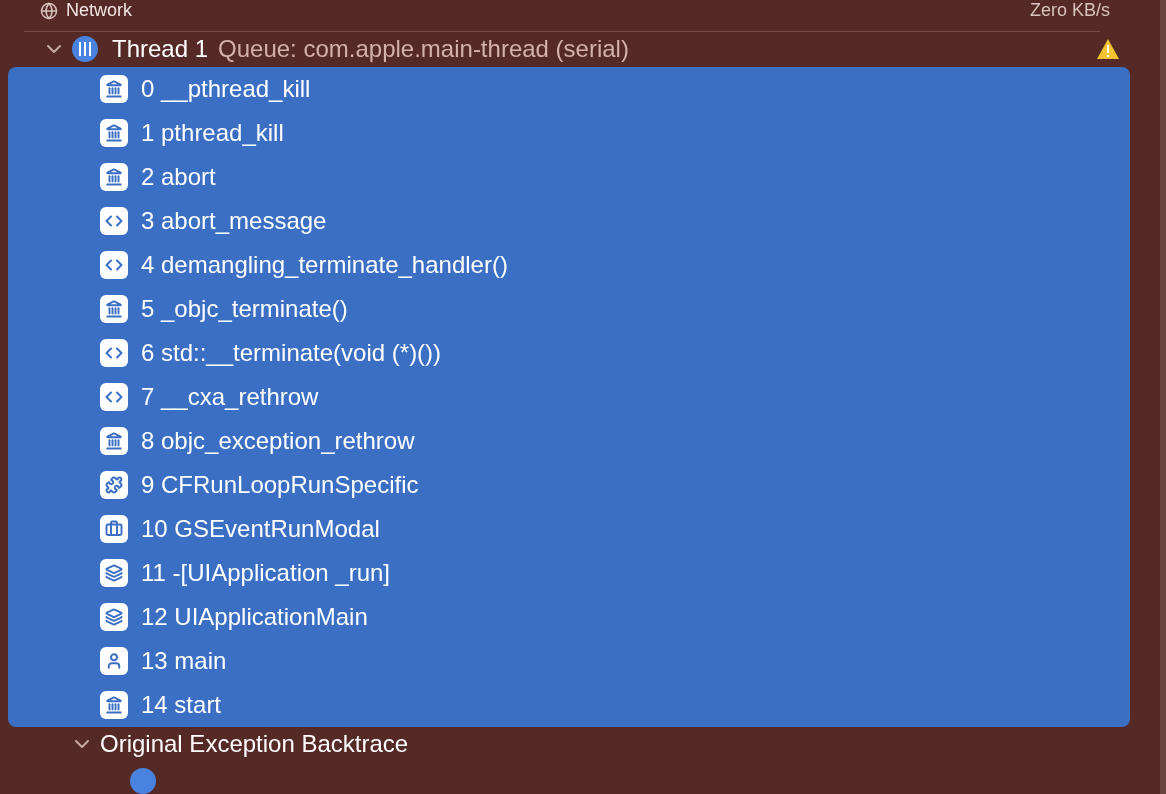  I want to click on frame-label: 12 UIApplicationMain, so click(254, 616).